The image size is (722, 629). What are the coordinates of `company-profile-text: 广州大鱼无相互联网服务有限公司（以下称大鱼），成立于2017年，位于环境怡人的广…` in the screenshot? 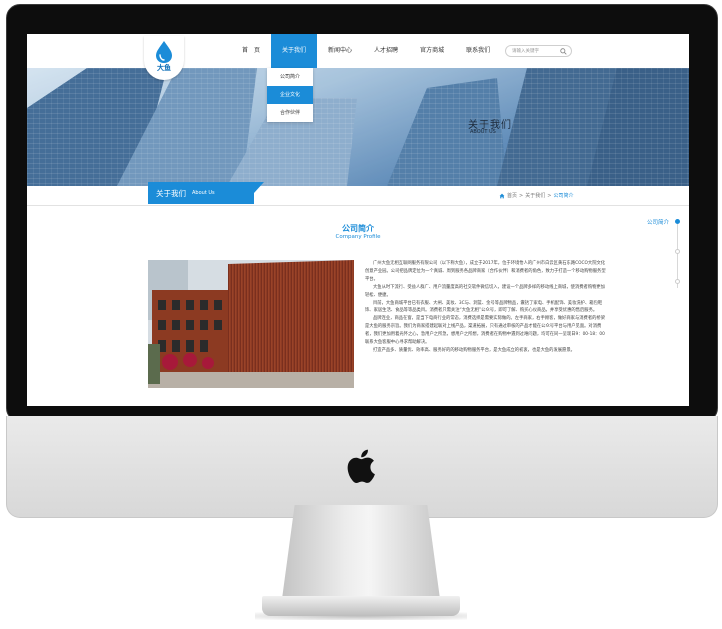 It's located at (487, 307).